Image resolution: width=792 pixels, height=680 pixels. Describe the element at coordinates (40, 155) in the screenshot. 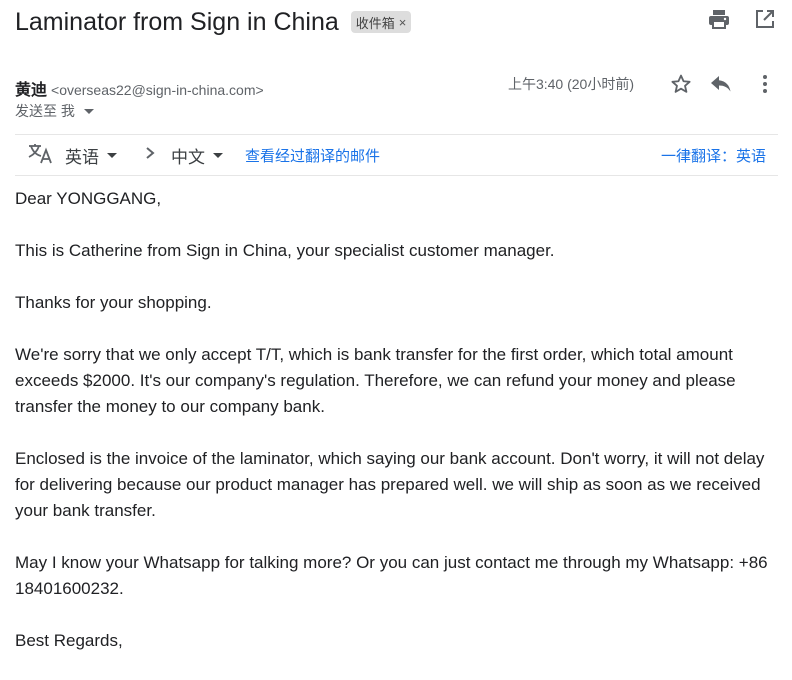

I see `translate-icon` at that location.